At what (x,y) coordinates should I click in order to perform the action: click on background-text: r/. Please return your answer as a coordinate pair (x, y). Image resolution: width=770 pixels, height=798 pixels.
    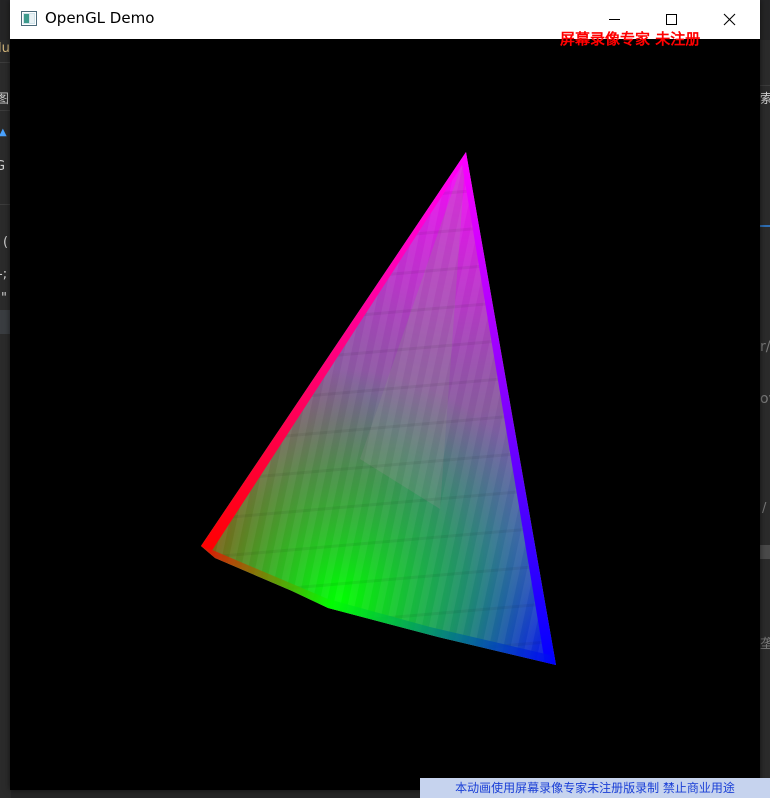
    Looking at the image, I should click on (765, 347).